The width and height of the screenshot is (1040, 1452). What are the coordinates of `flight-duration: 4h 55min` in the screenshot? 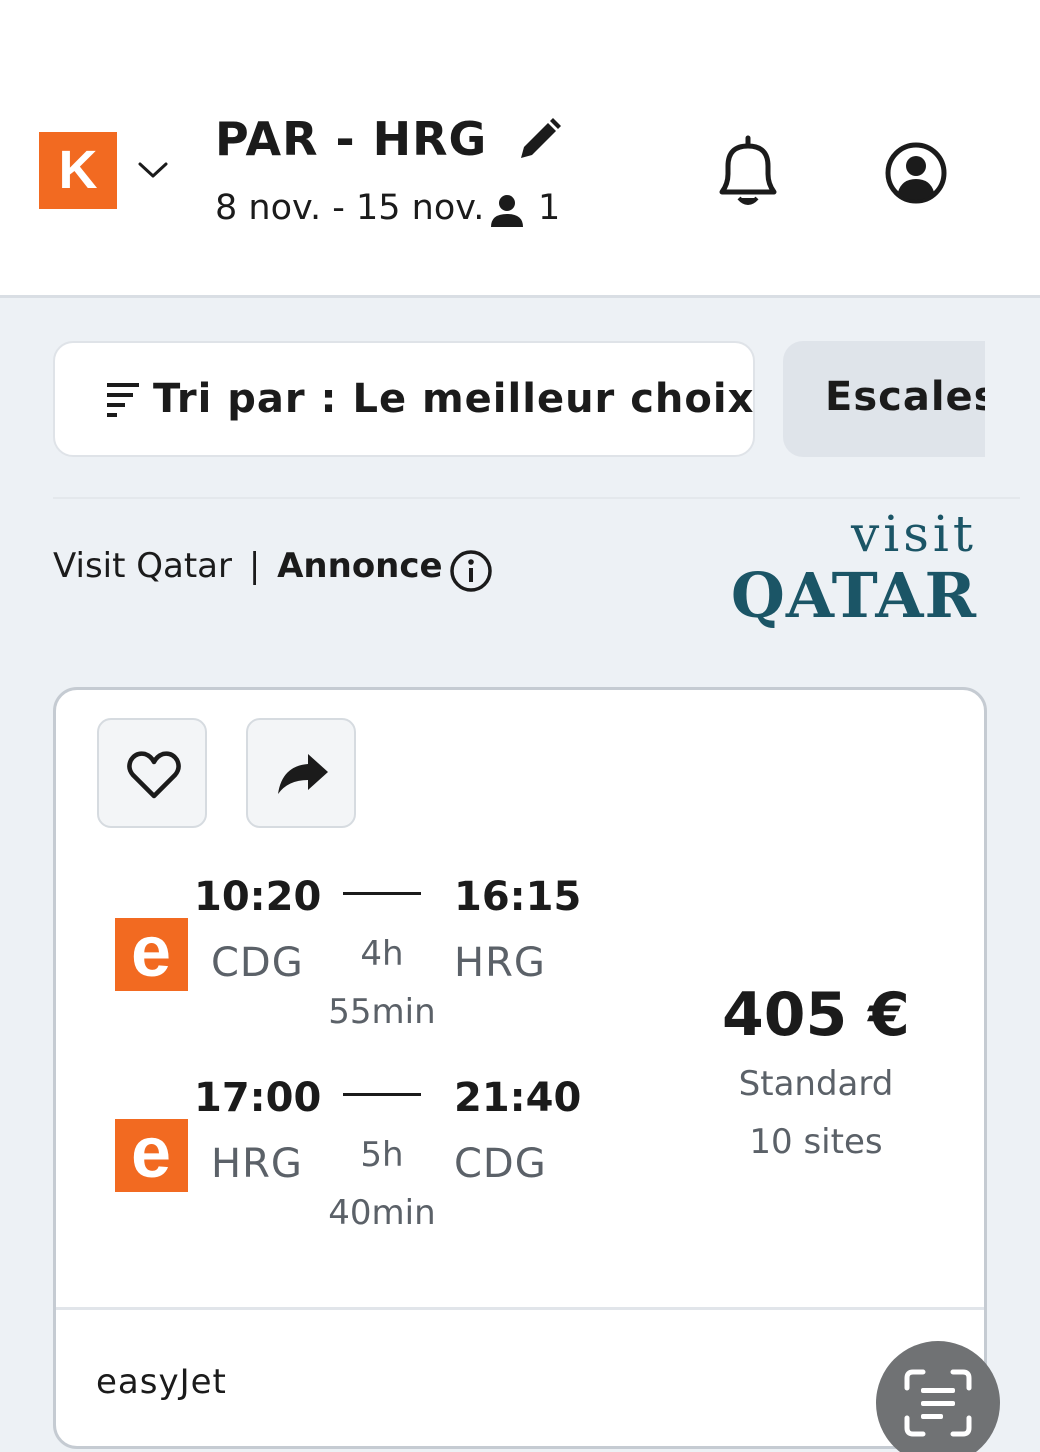 It's located at (382, 983).